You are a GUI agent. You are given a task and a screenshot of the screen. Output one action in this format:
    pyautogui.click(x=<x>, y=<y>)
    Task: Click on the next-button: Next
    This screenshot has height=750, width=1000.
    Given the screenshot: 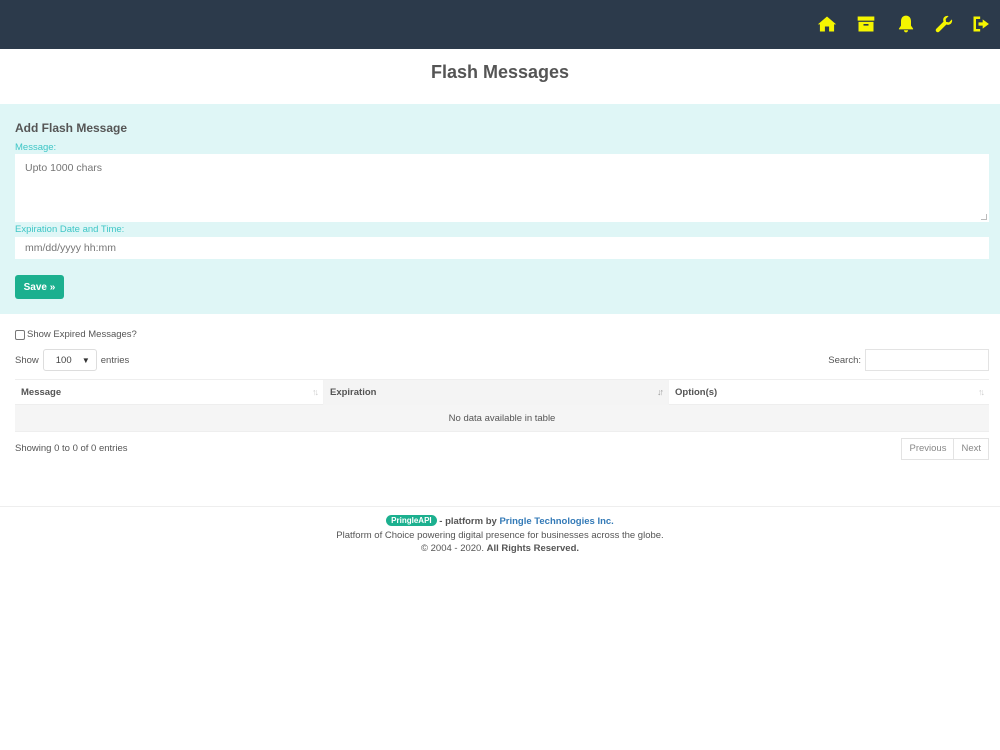 What is the action you would take?
    pyautogui.click(x=971, y=449)
    